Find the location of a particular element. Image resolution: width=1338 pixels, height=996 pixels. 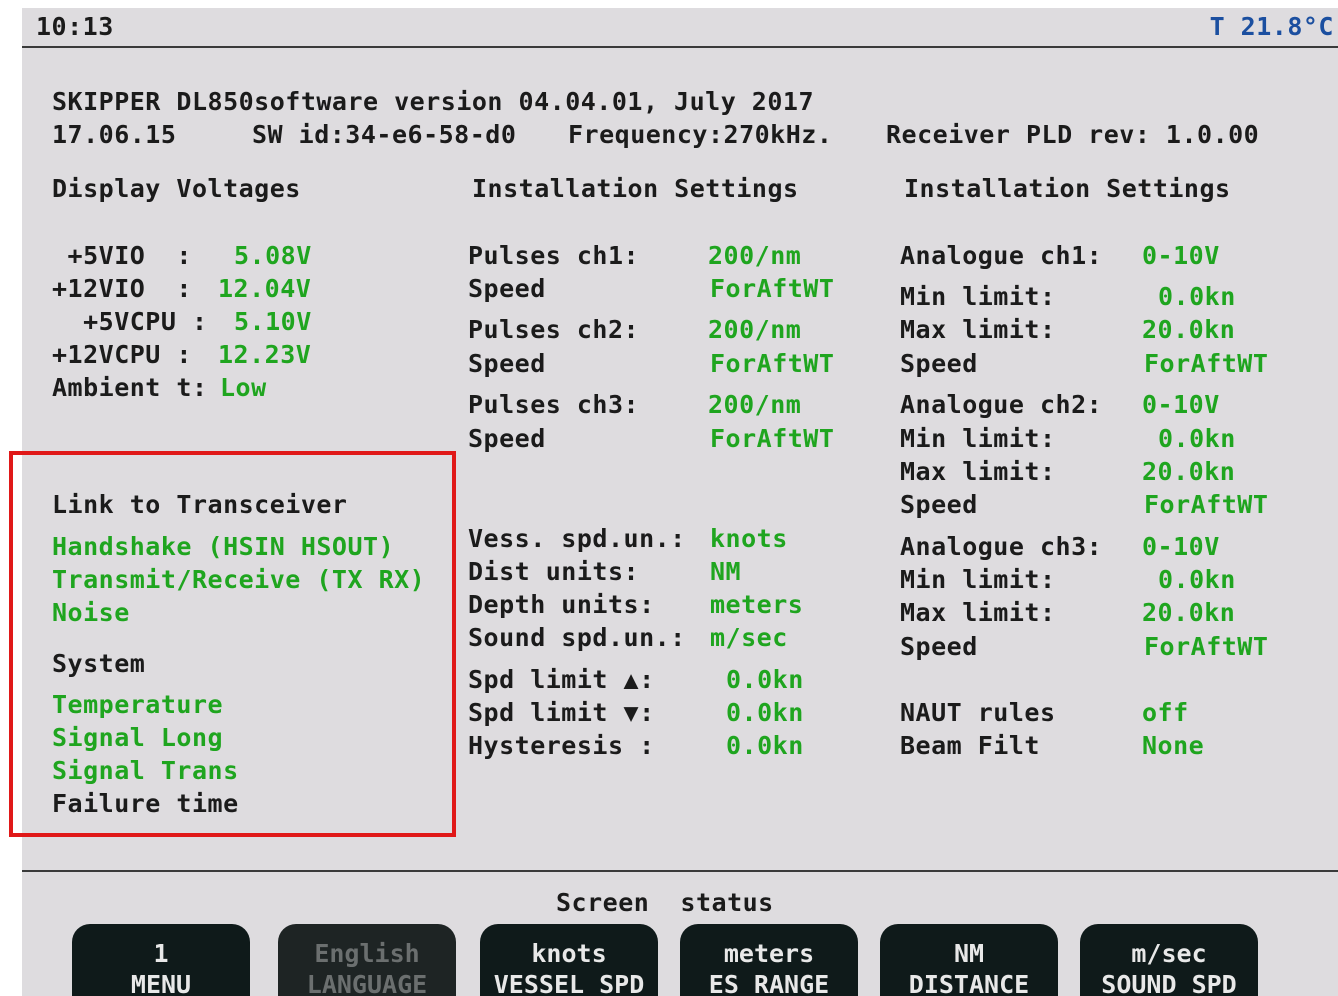

softkey-value: meters is located at coordinates (769, 953).